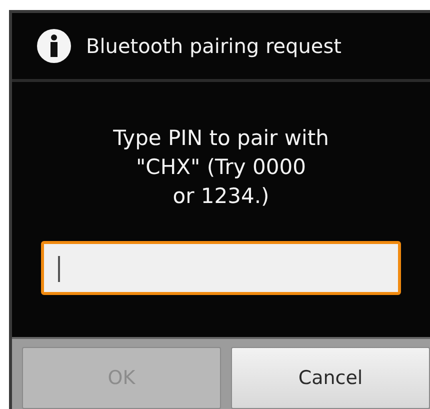  What do you see at coordinates (54, 46) in the screenshot?
I see `info-icon` at bounding box center [54, 46].